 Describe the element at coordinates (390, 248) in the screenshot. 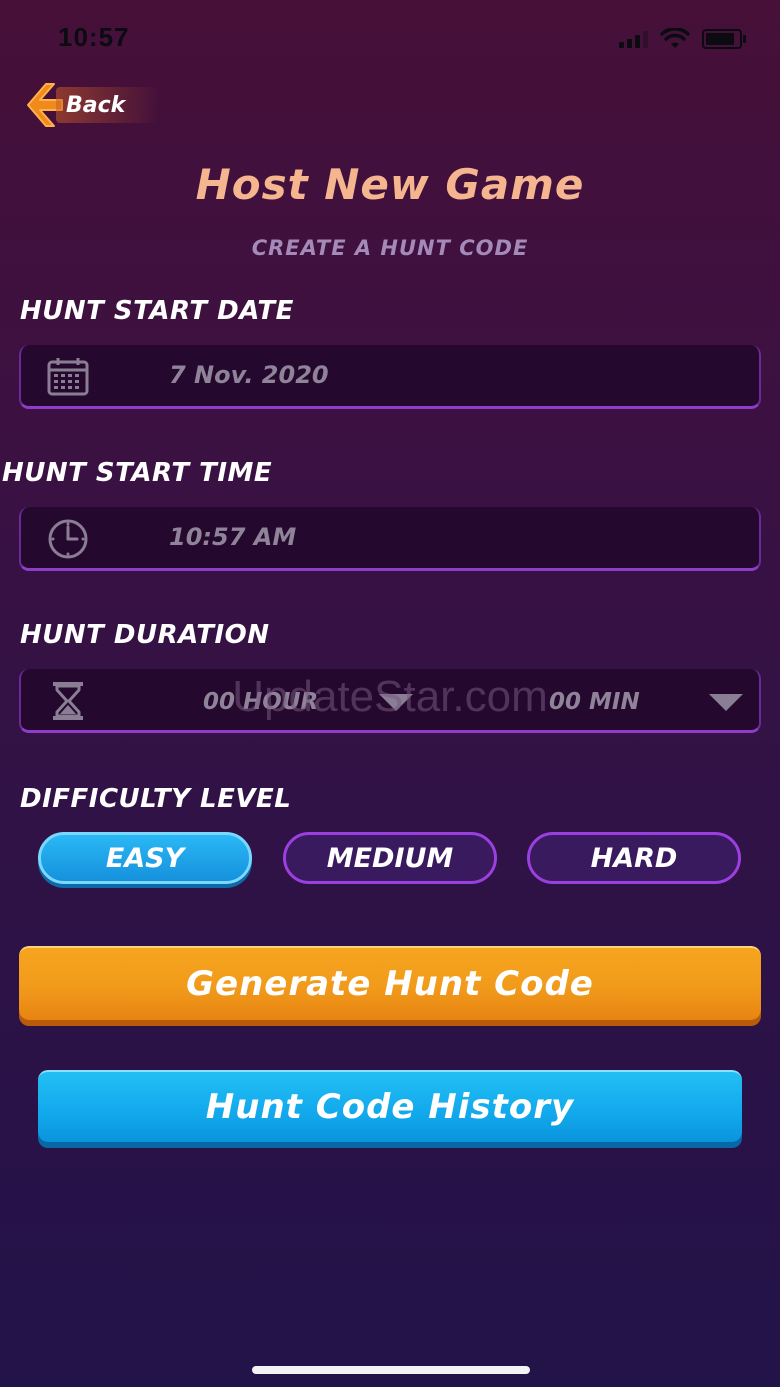

I see `page-subtitle: CREATE A HUNT CODE` at that location.